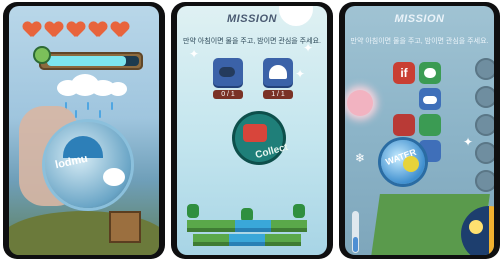 The height and width of the screenshot is (261, 502). I want to click on task-water-count: 0 / 1, so click(228, 94).